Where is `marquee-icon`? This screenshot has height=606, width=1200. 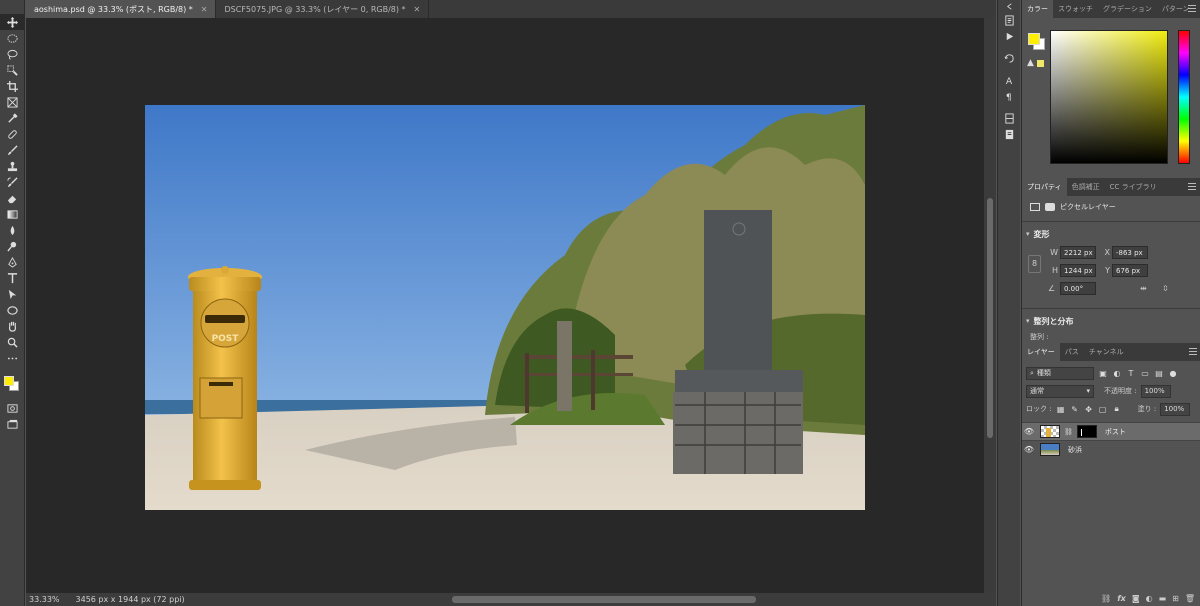
marquee-icon is located at coordinates (12, 38).